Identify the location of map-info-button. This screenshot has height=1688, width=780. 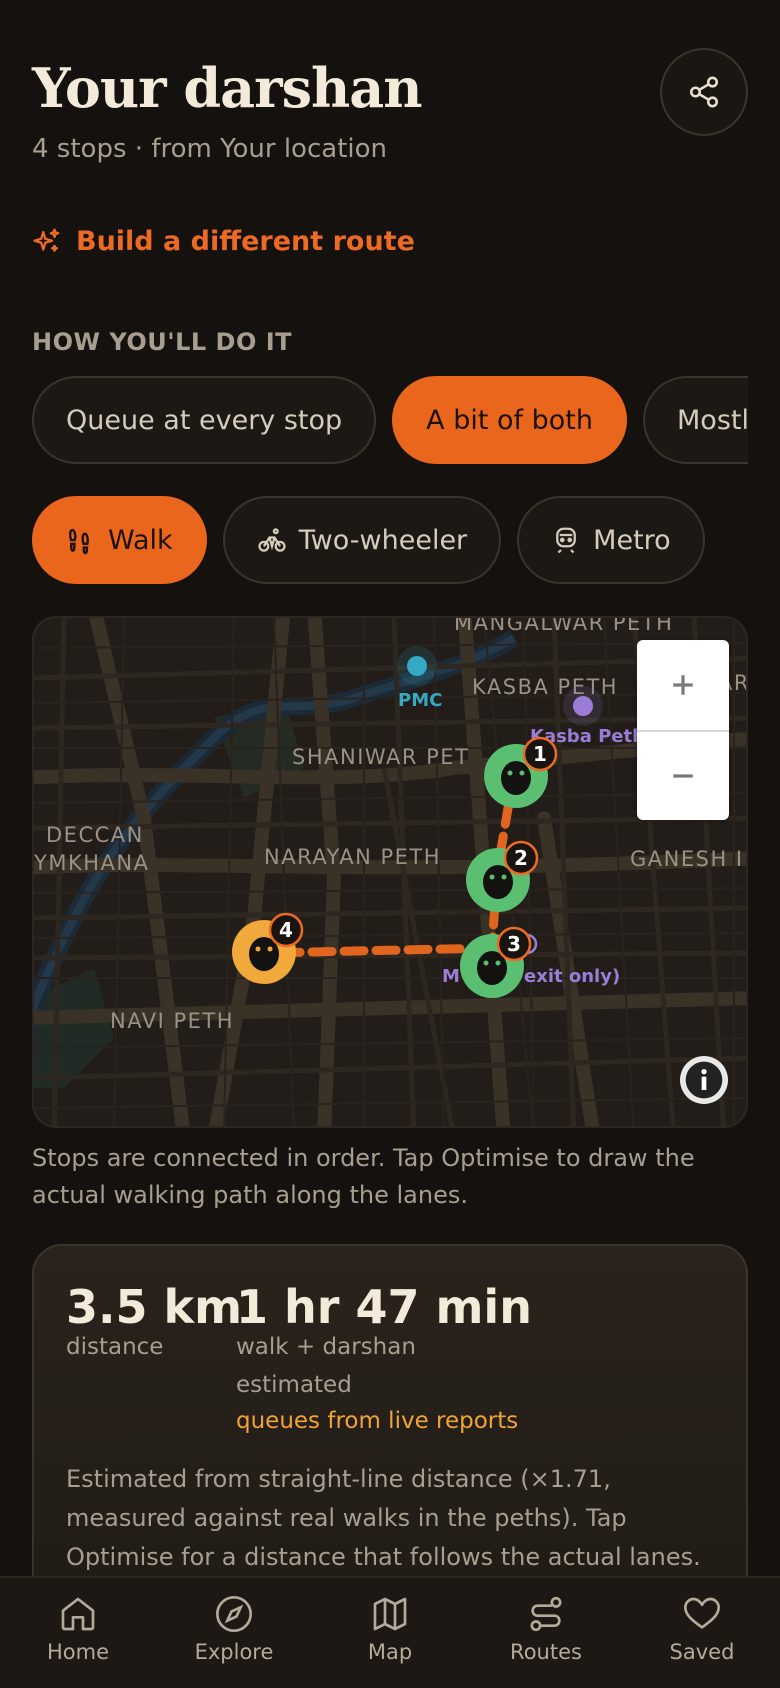
(704, 1080).